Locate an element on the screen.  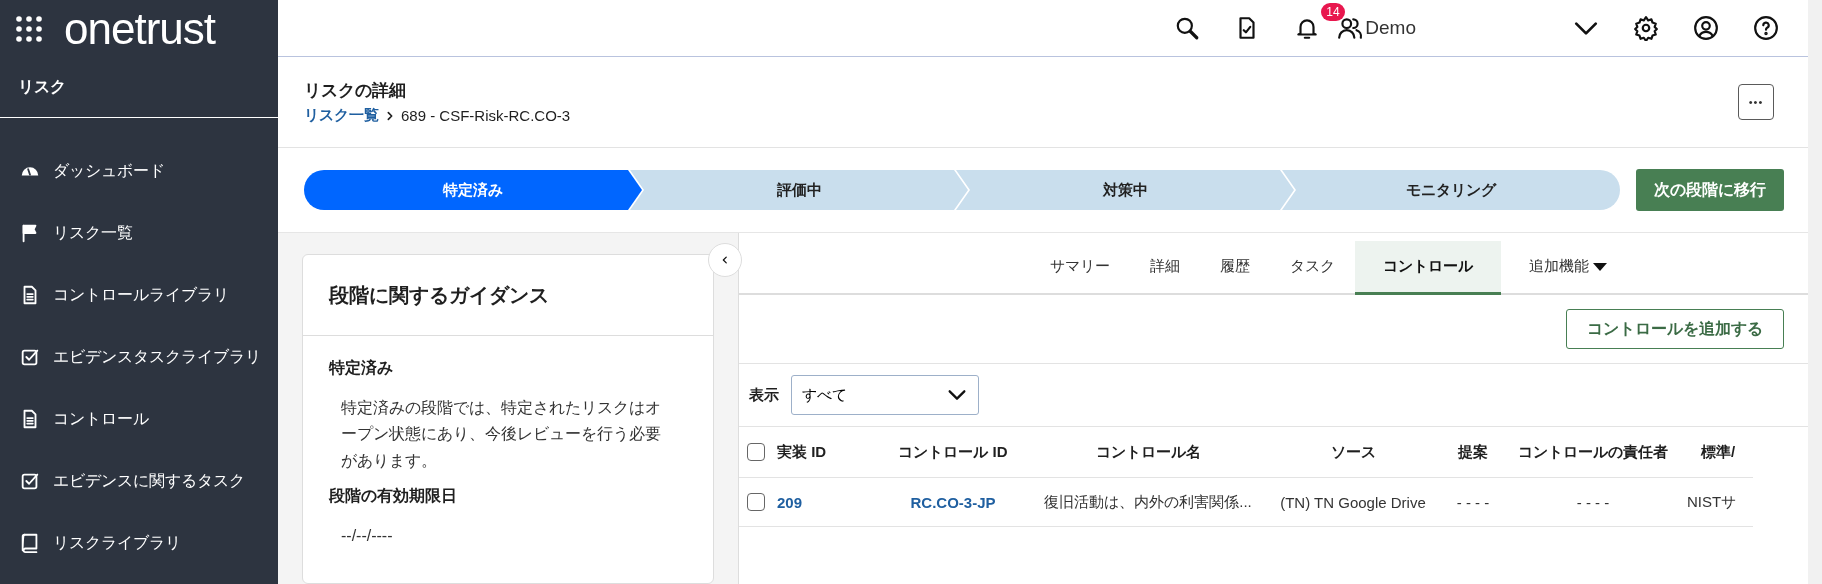
stage-step: モニタリング is located at coordinates (1451, 190).